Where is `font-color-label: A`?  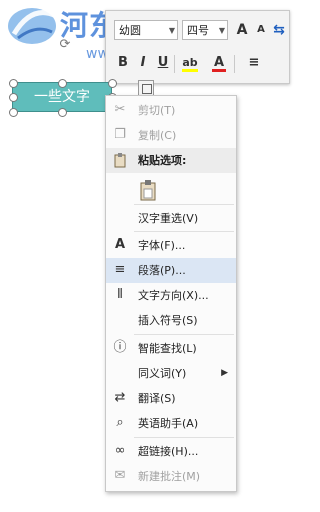
font-color-label: A is located at coordinates (219, 62).